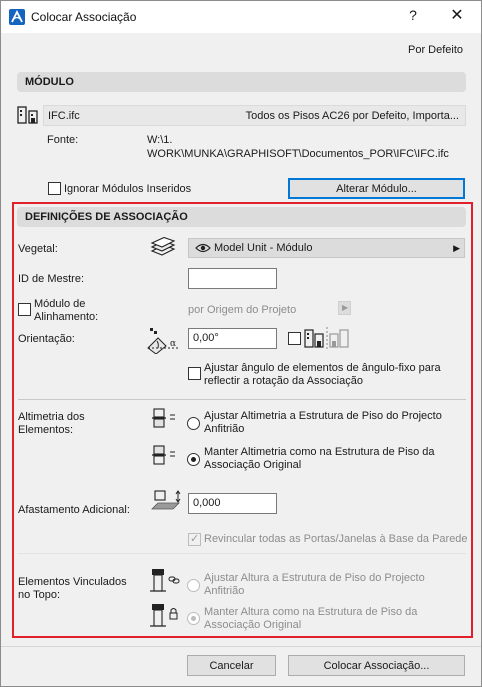 The width and height of the screenshot is (482, 687). What do you see at coordinates (232, 503) in the screenshot?
I see `offset-input: 0,000` at bounding box center [232, 503].